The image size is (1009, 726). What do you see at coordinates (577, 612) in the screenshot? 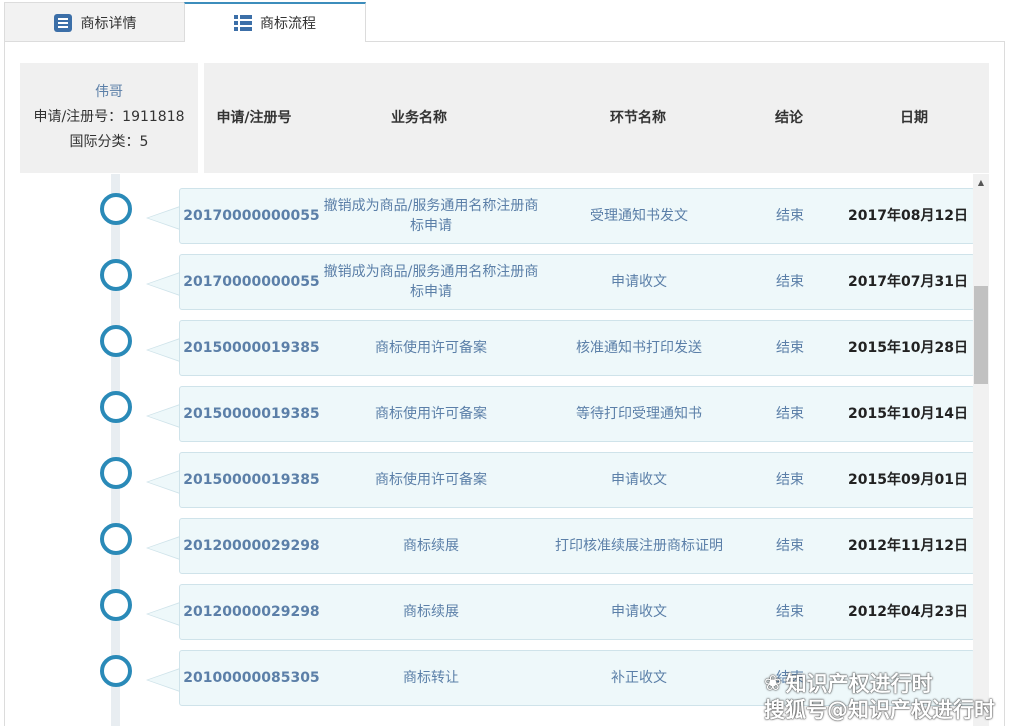
I see `flow-record-card: 20120000029298 商标续展 申请收文 结束 2012年04月23日` at bounding box center [577, 612].